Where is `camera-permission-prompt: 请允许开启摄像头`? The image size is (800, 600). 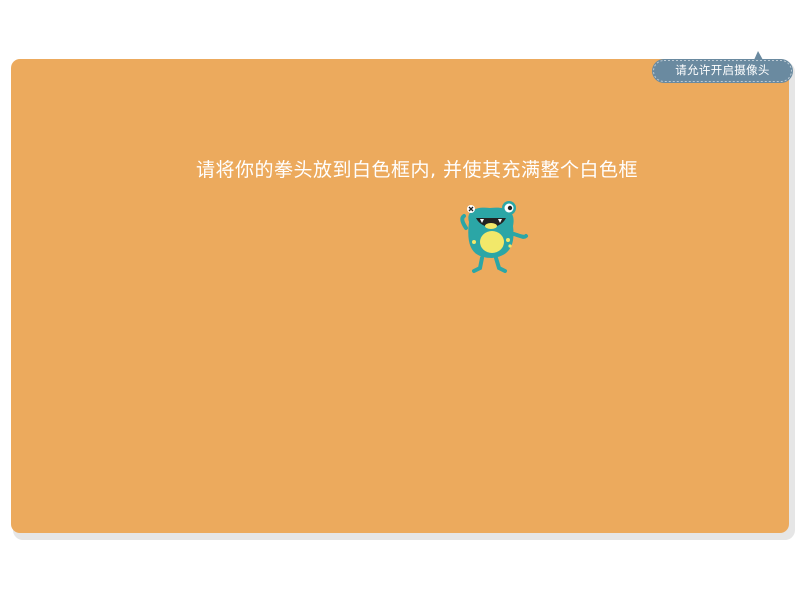
camera-permission-prompt: 请允许开启摄像头 is located at coordinates (722, 71).